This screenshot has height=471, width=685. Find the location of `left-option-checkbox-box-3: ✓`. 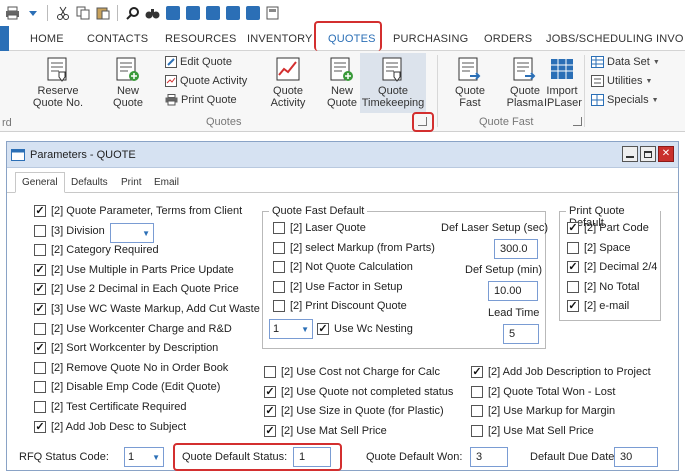

left-option-checkbox-box-3: ✓ is located at coordinates (40, 269).